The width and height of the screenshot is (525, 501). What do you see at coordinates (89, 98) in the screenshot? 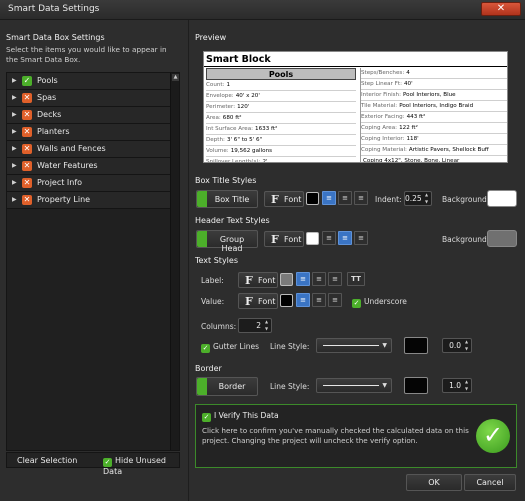
I see `tree-item: ▶ ✕ Spas` at bounding box center [89, 98].